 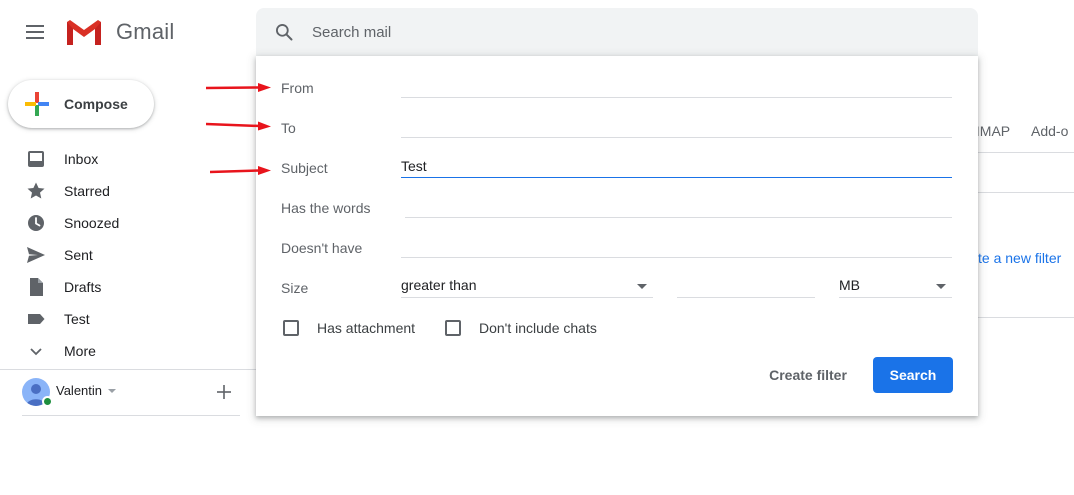 I want to click on sidebar-item-label: Drafts, so click(x=83, y=287).